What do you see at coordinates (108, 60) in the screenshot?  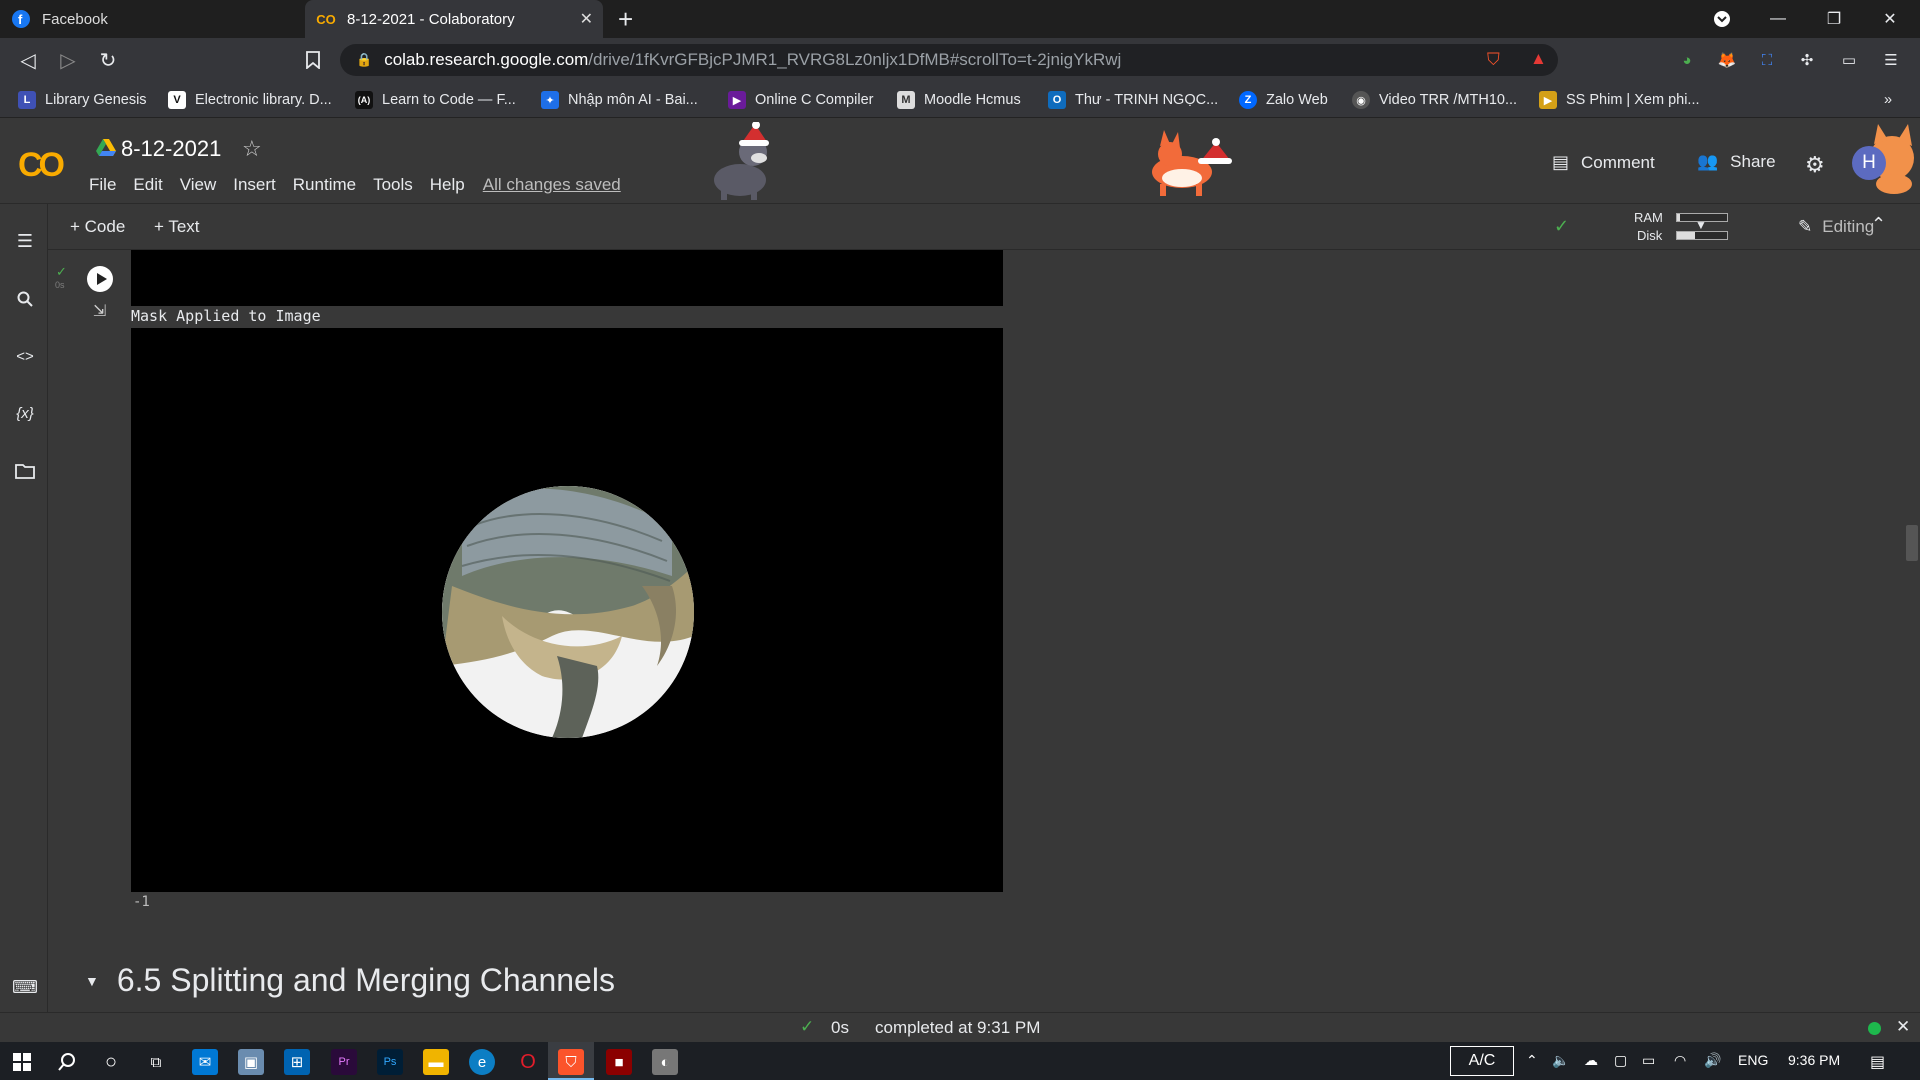 I see `reload-icon: ↻` at bounding box center [108, 60].